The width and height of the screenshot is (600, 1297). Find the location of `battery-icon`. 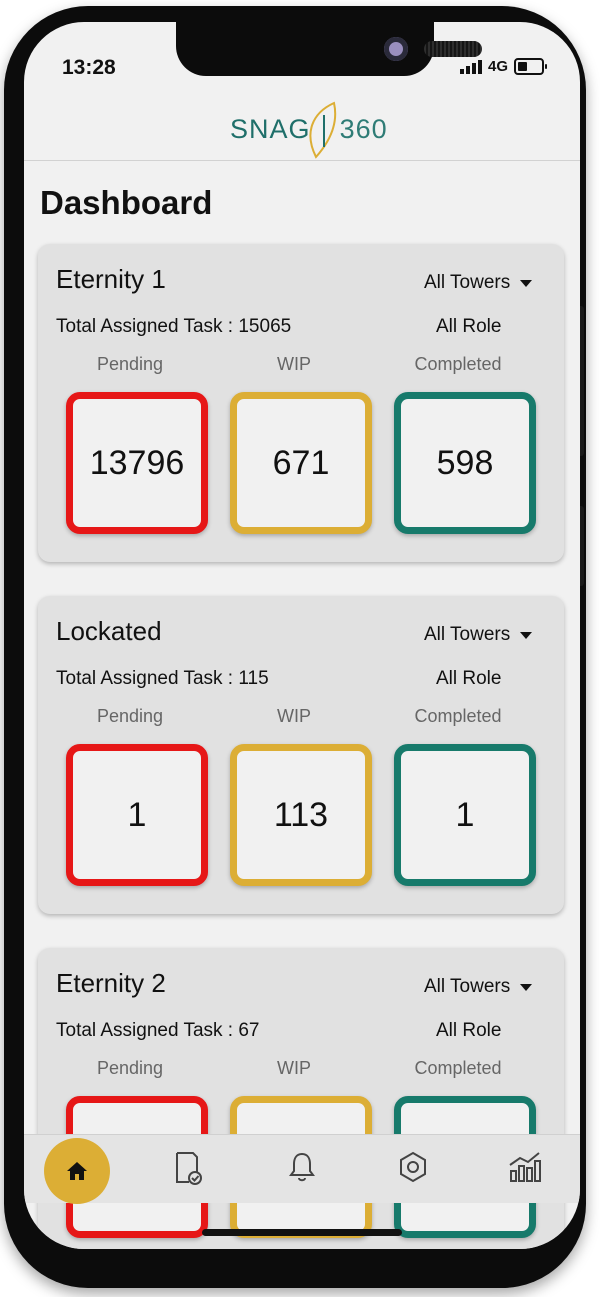

battery-icon is located at coordinates (530, 66).